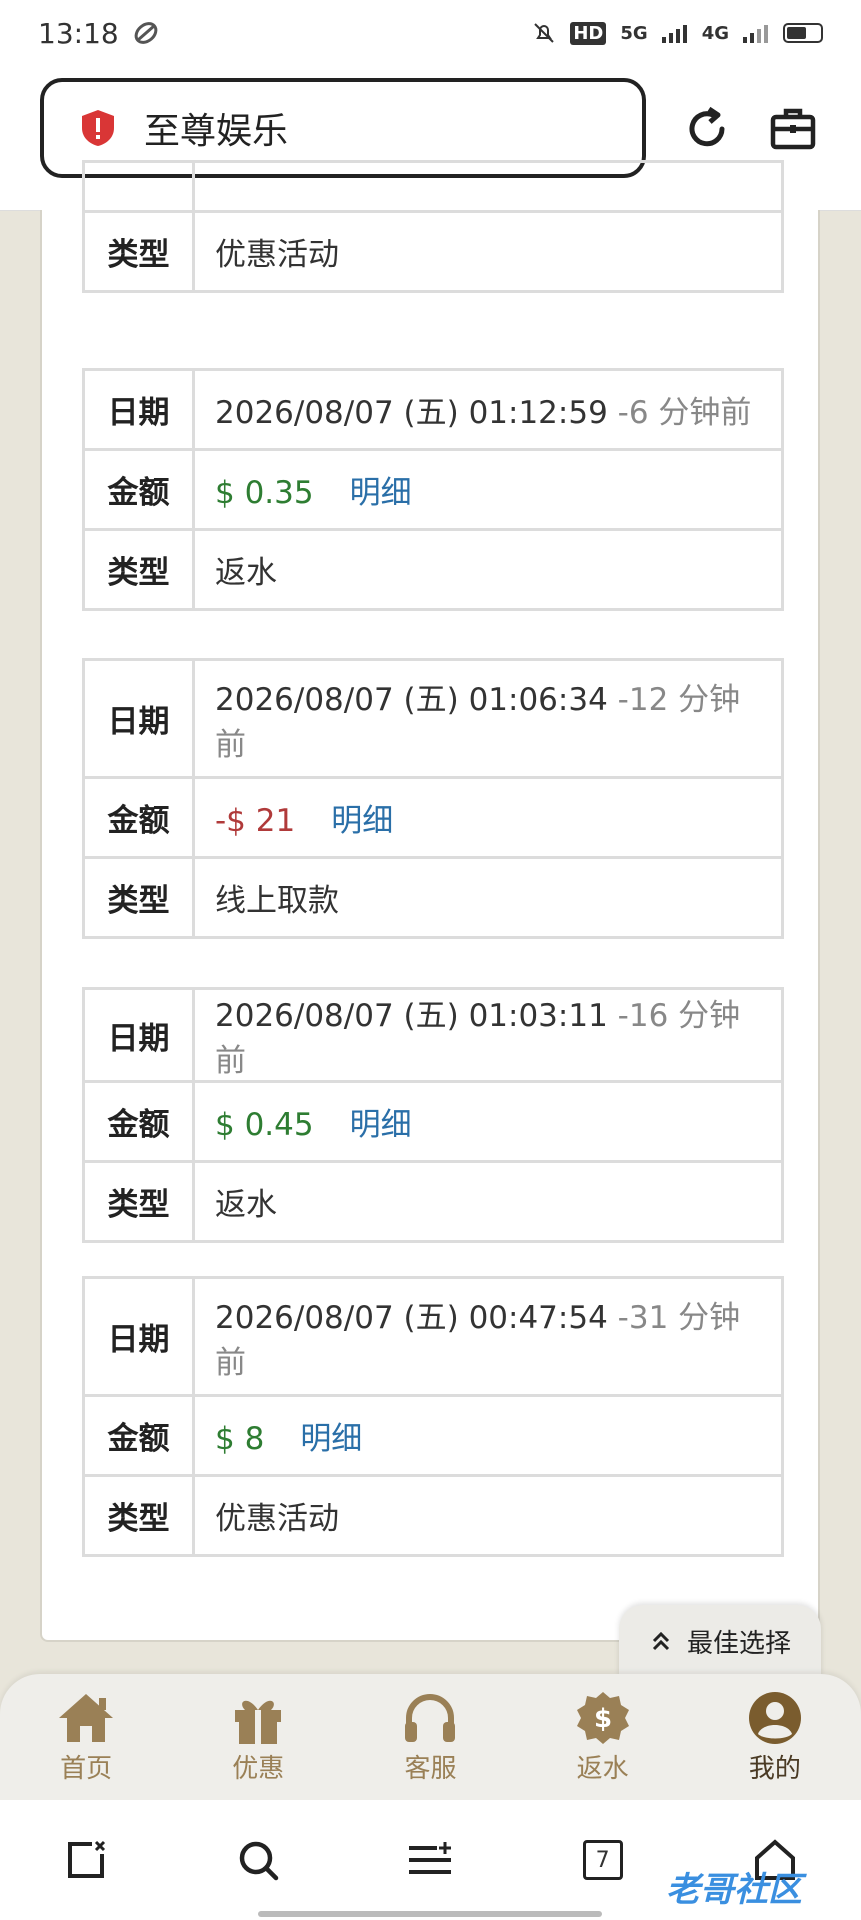 This screenshot has height=1920, width=861. What do you see at coordinates (661, 1641) in the screenshot?
I see `chevron-up-double-icon` at bounding box center [661, 1641].